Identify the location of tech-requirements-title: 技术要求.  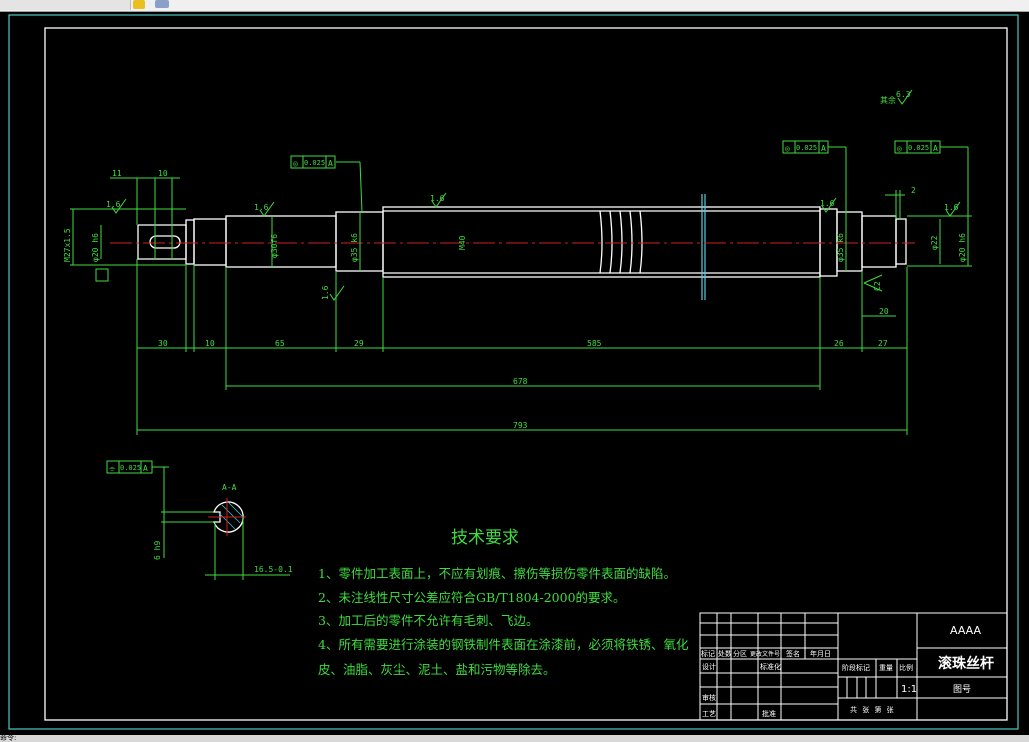
(485, 538).